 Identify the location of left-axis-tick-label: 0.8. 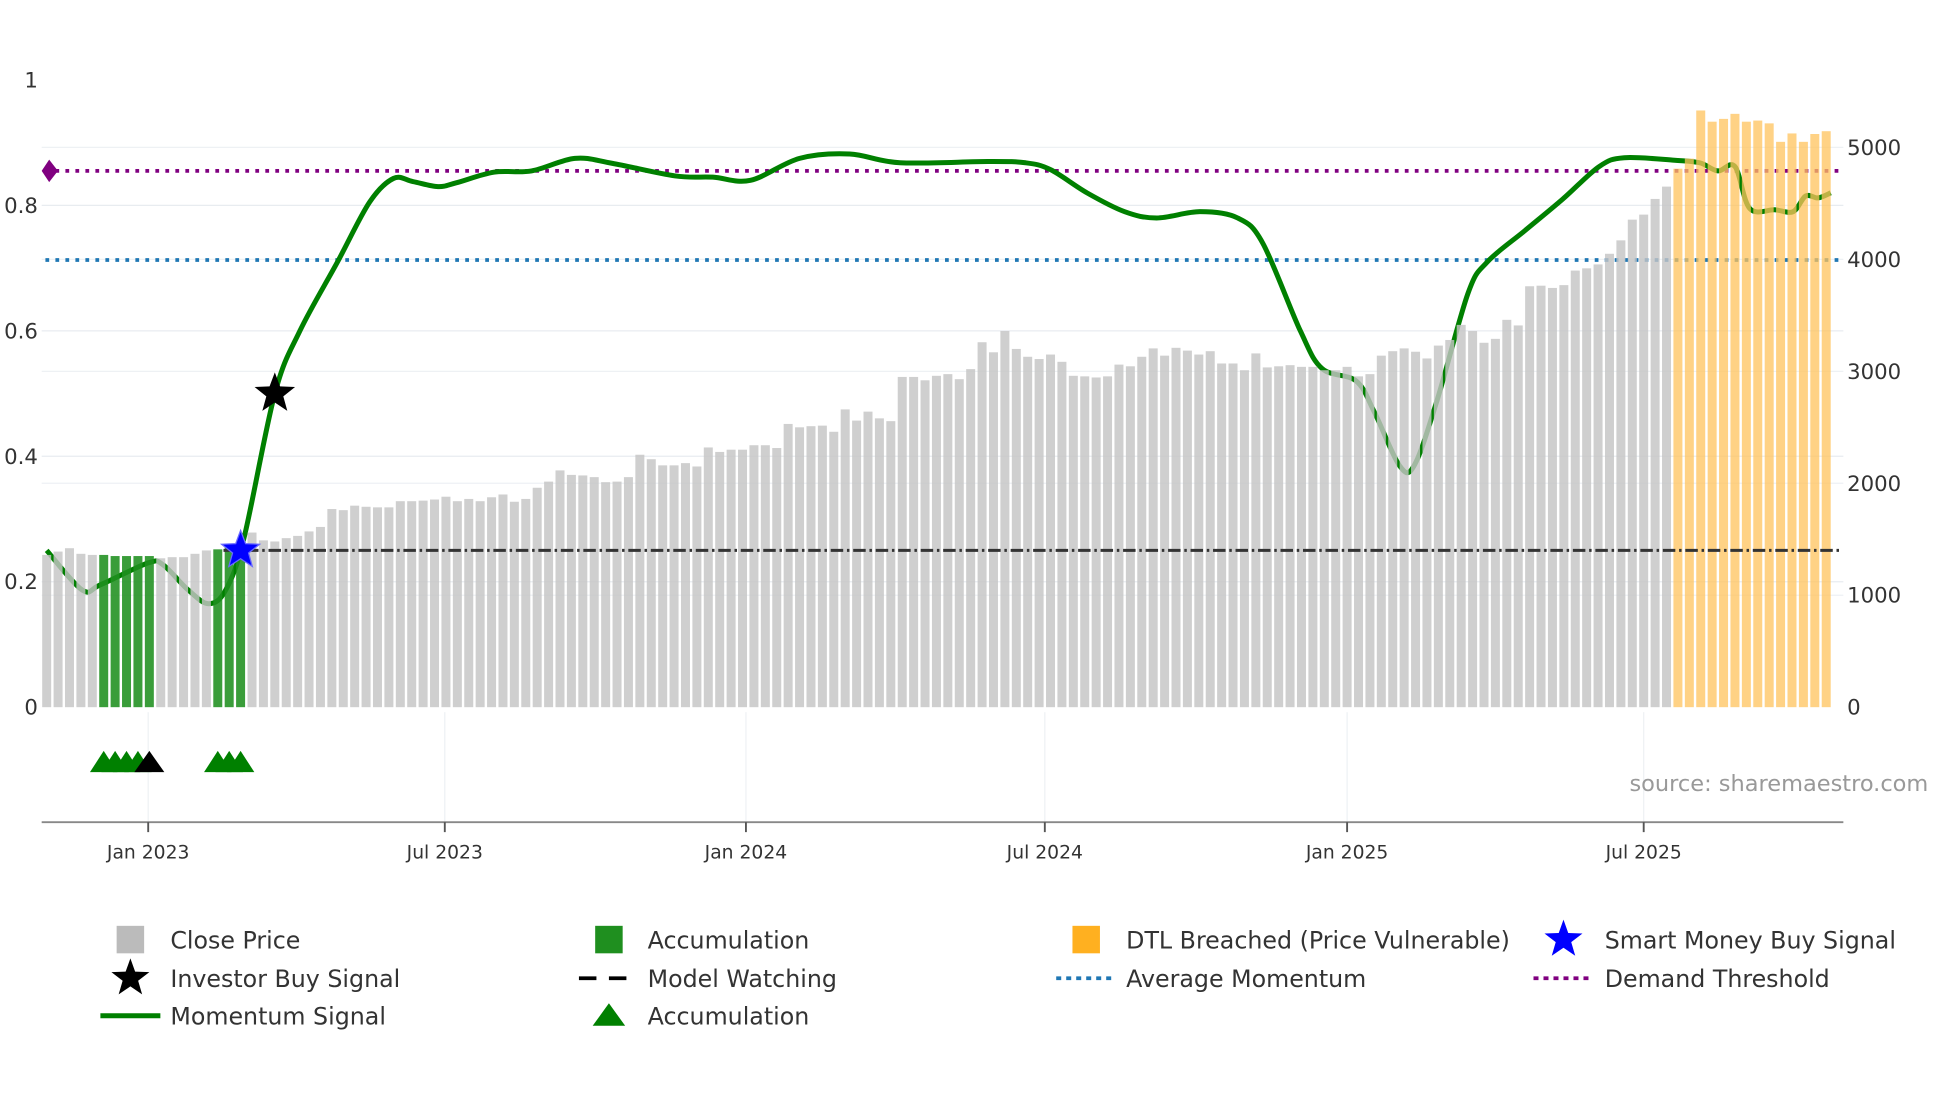
(21, 206).